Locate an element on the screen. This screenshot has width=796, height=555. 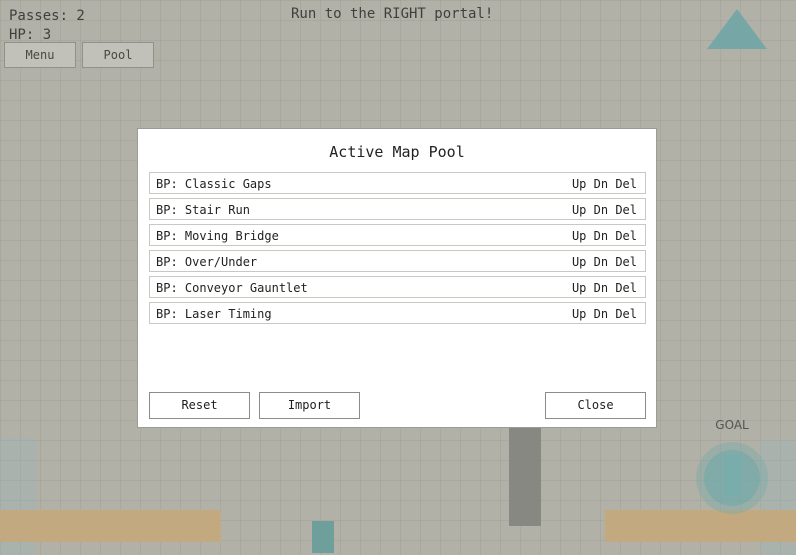
map-name: BP: Moving Bridge is located at coordinates (217, 236).